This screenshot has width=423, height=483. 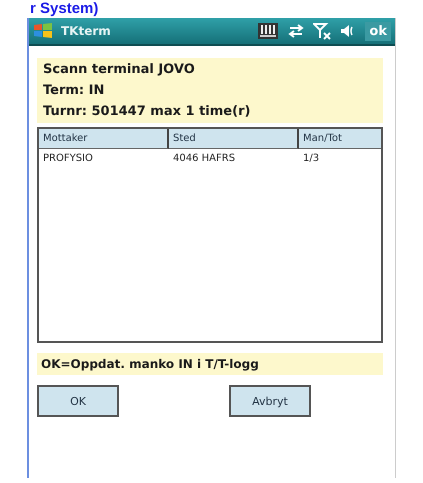 I want to click on column-header: Sted, so click(x=234, y=139).